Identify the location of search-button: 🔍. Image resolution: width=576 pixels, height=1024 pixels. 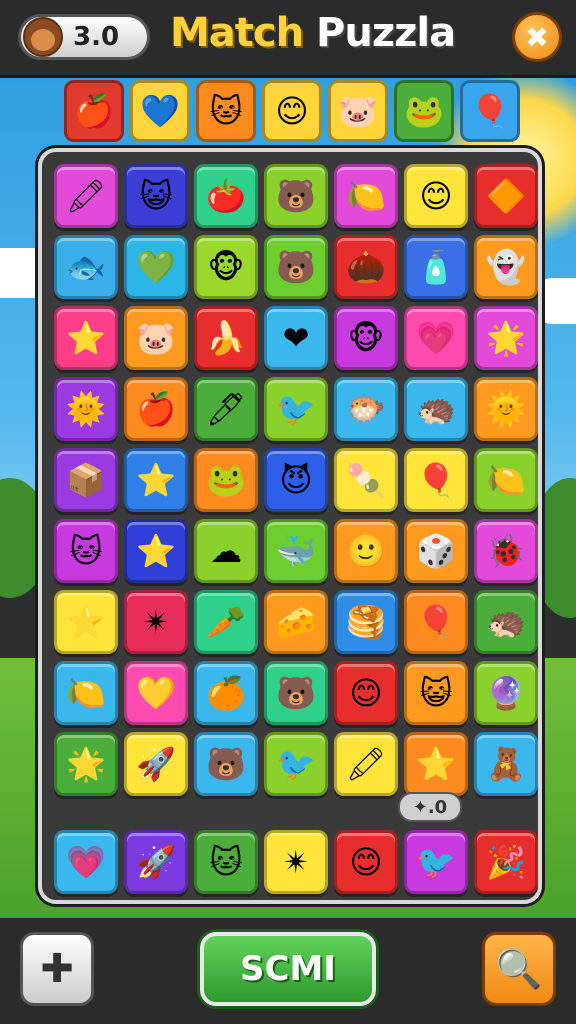
(519, 969).